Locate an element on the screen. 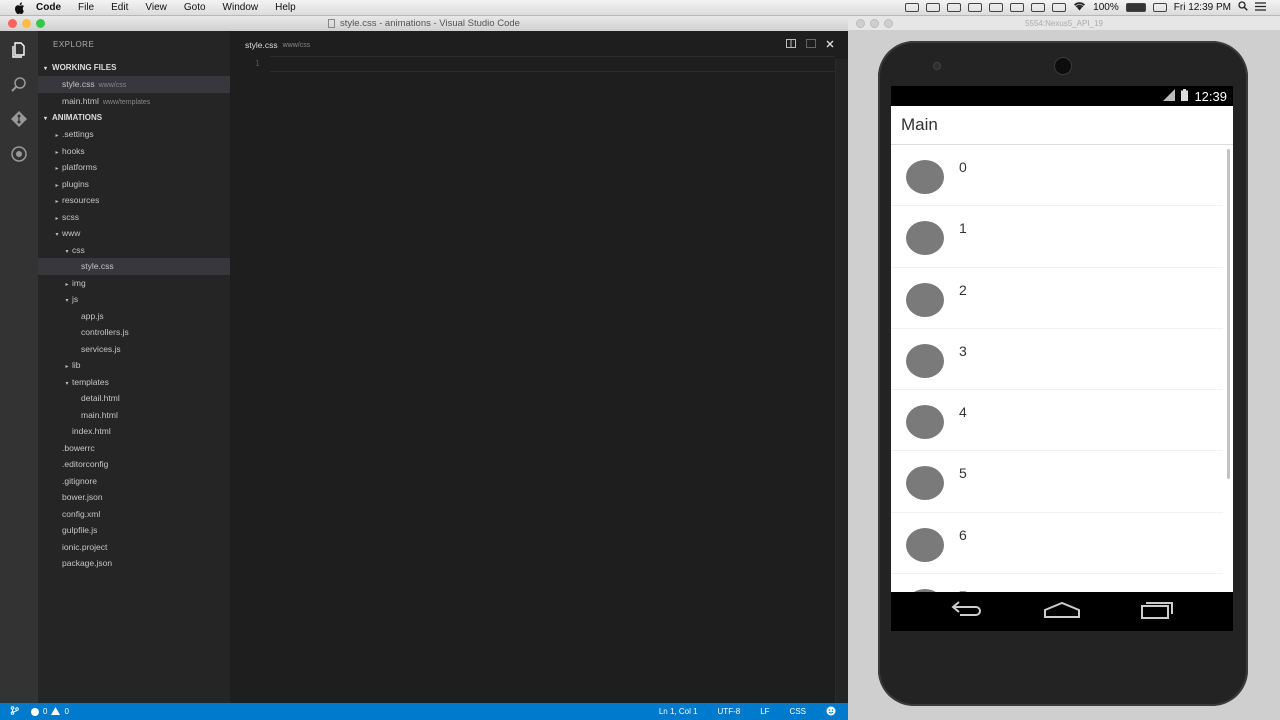 The image size is (1280, 720). emulator-minimize-button is located at coordinates (874, 23).